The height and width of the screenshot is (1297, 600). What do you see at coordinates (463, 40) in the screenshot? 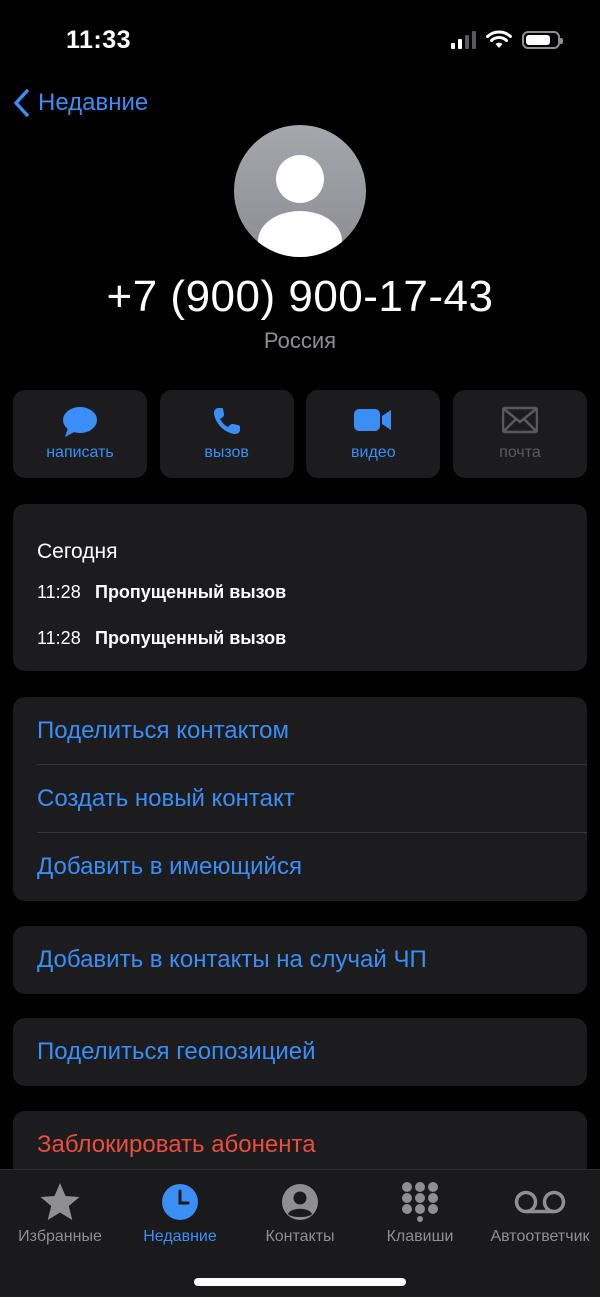
I see `cellular-signal-icon` at bounding box center [463, 40].